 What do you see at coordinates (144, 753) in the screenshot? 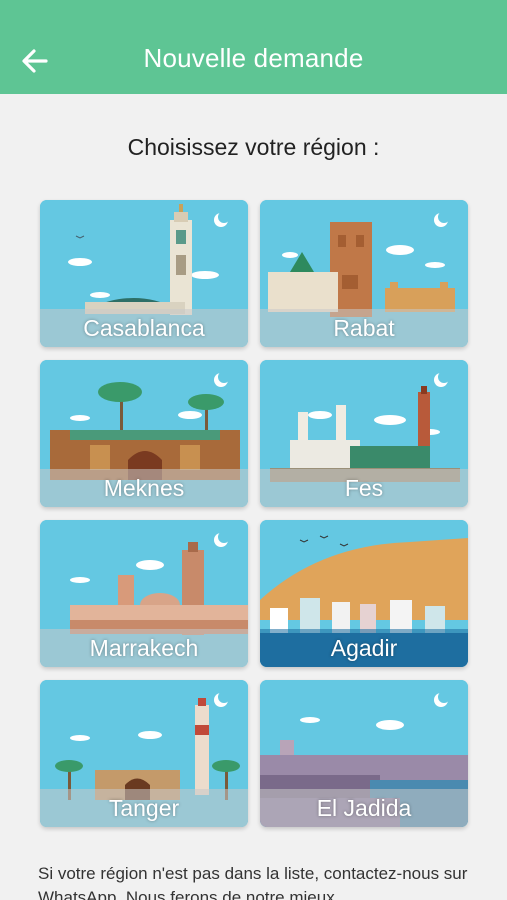
I see `region-card-tanger: Tanger` at bounding box center [144, 753].